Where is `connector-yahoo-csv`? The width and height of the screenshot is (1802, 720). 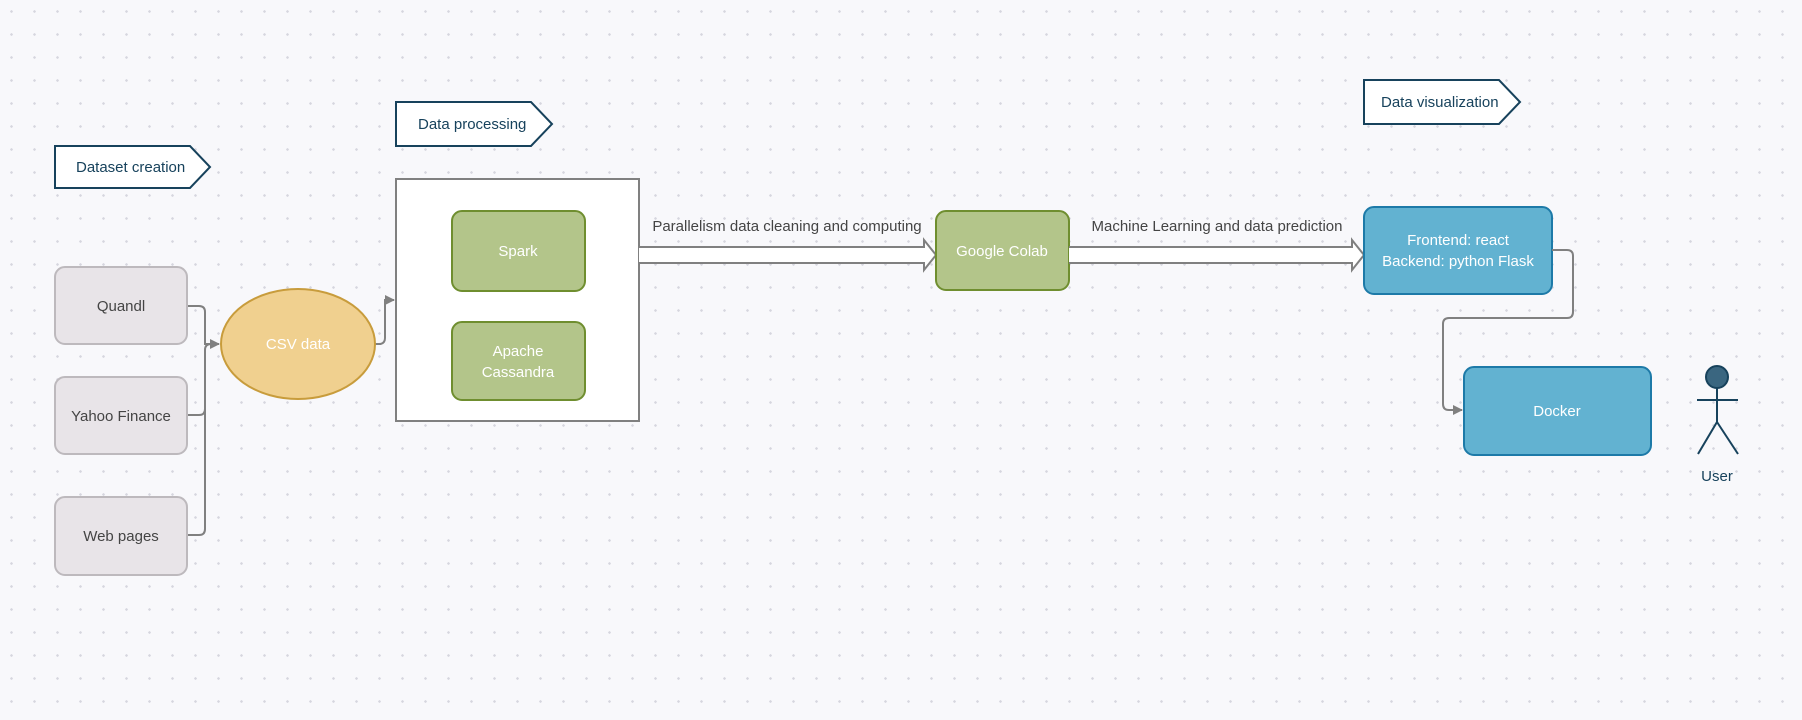
connector-yahoo-csv is located at coordinates (199, 379).